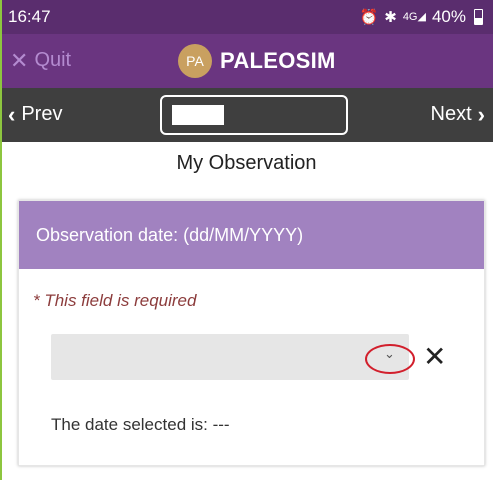 This screenshot has height=480, width=493. I want to click on app-bar: ✕ Quit PA PALEOSIM, so click(246, 61).